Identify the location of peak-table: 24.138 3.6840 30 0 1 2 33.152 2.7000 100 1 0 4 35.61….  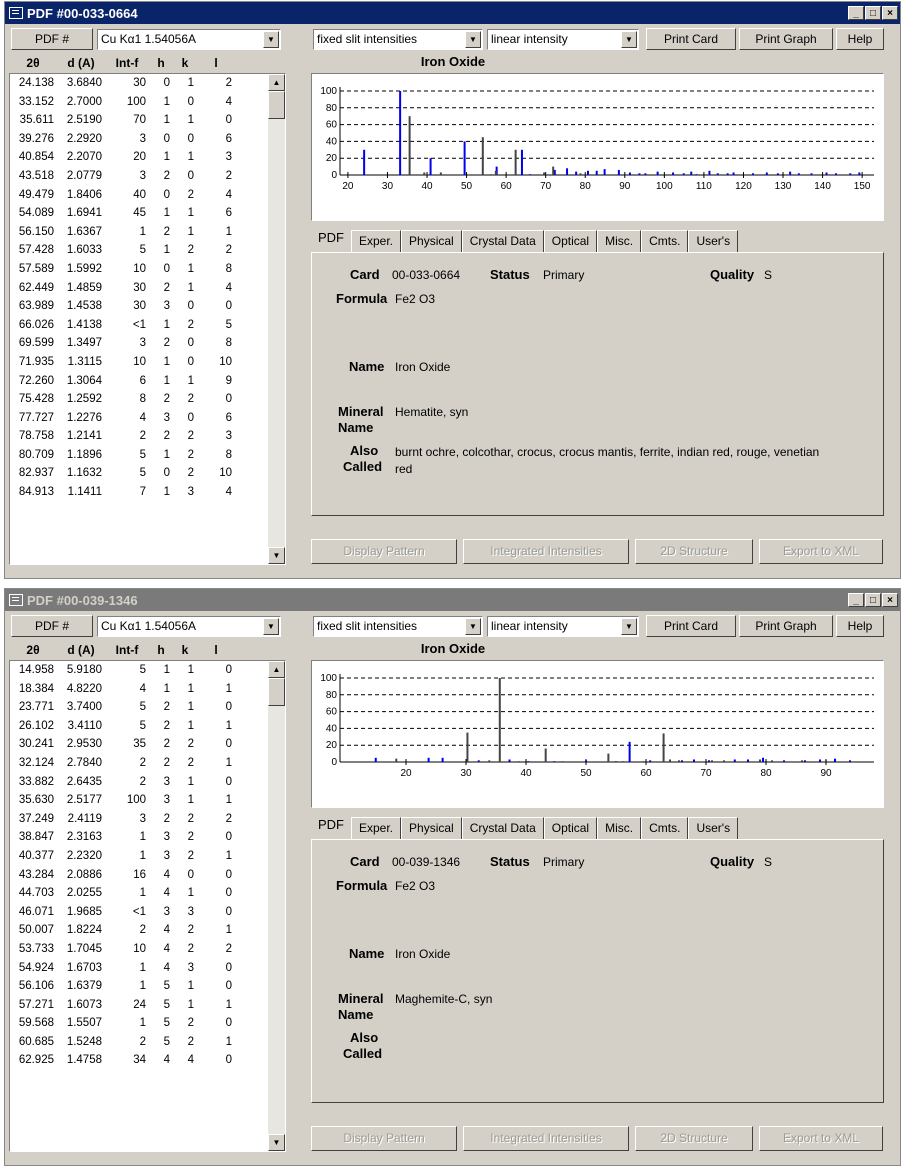
(147, 319).